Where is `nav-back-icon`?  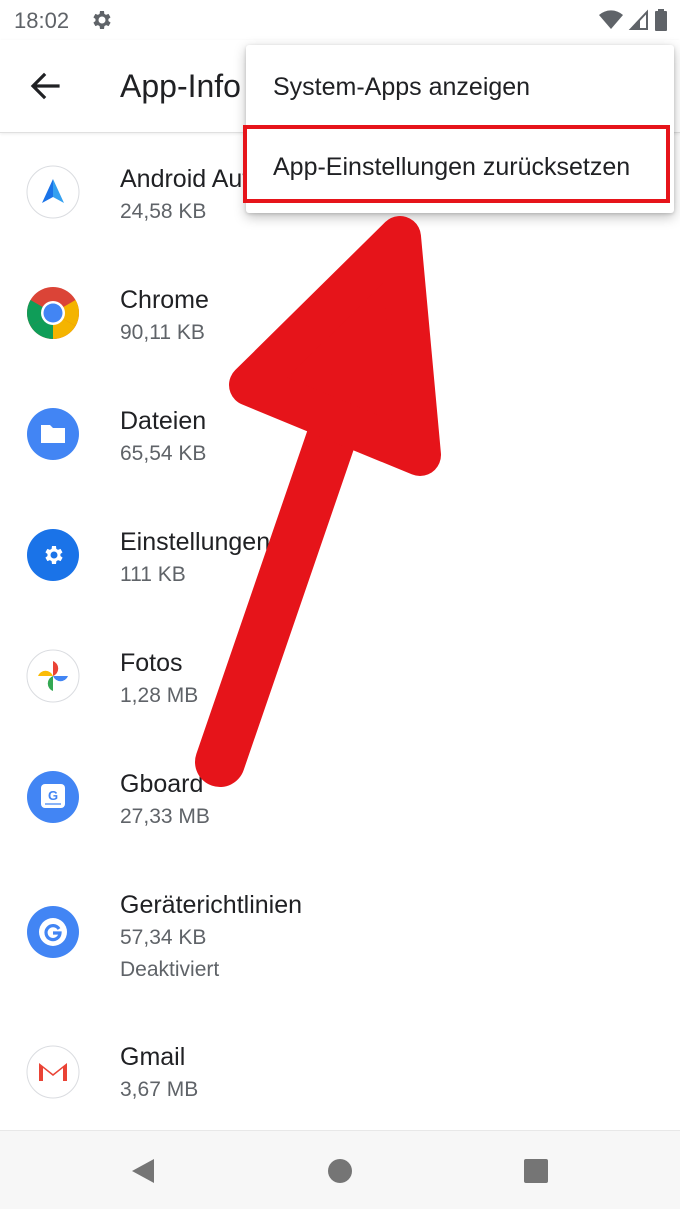 nav-back-icon is located at coordinates (144, 1171).